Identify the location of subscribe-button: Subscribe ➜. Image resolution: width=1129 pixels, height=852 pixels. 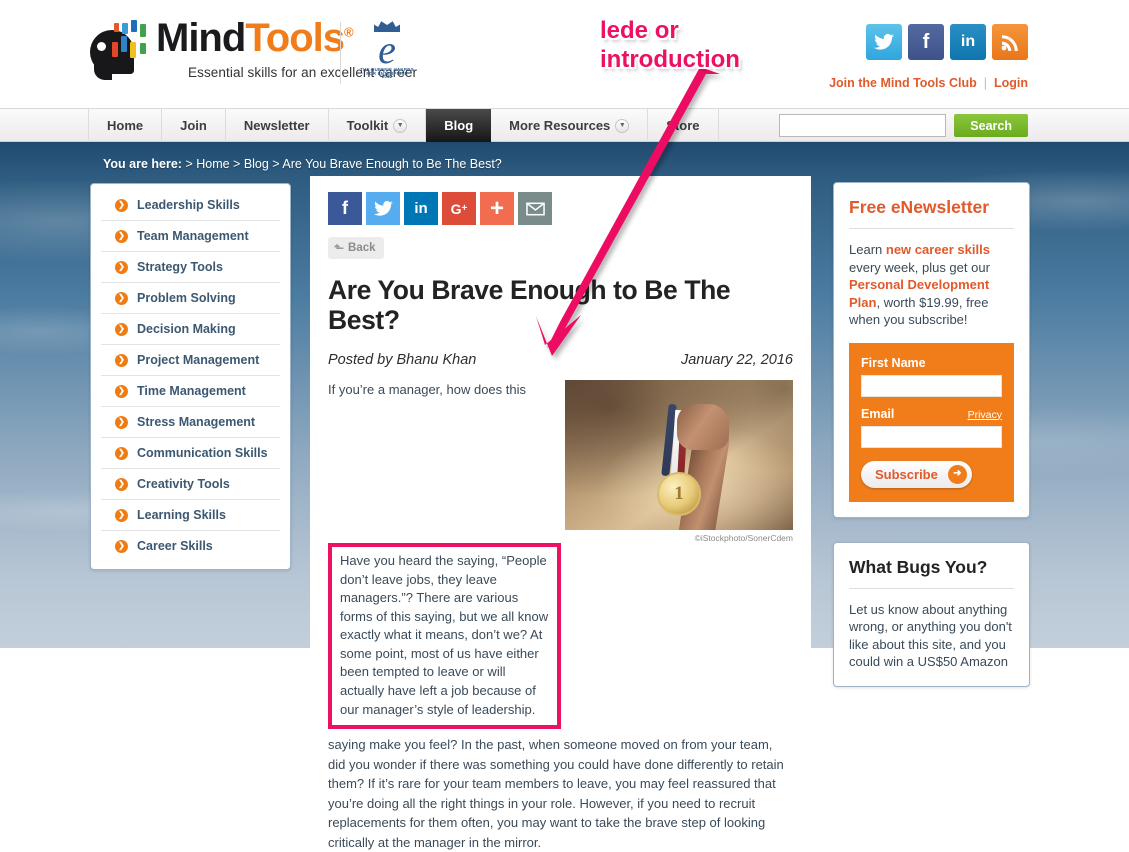
(916, 474).